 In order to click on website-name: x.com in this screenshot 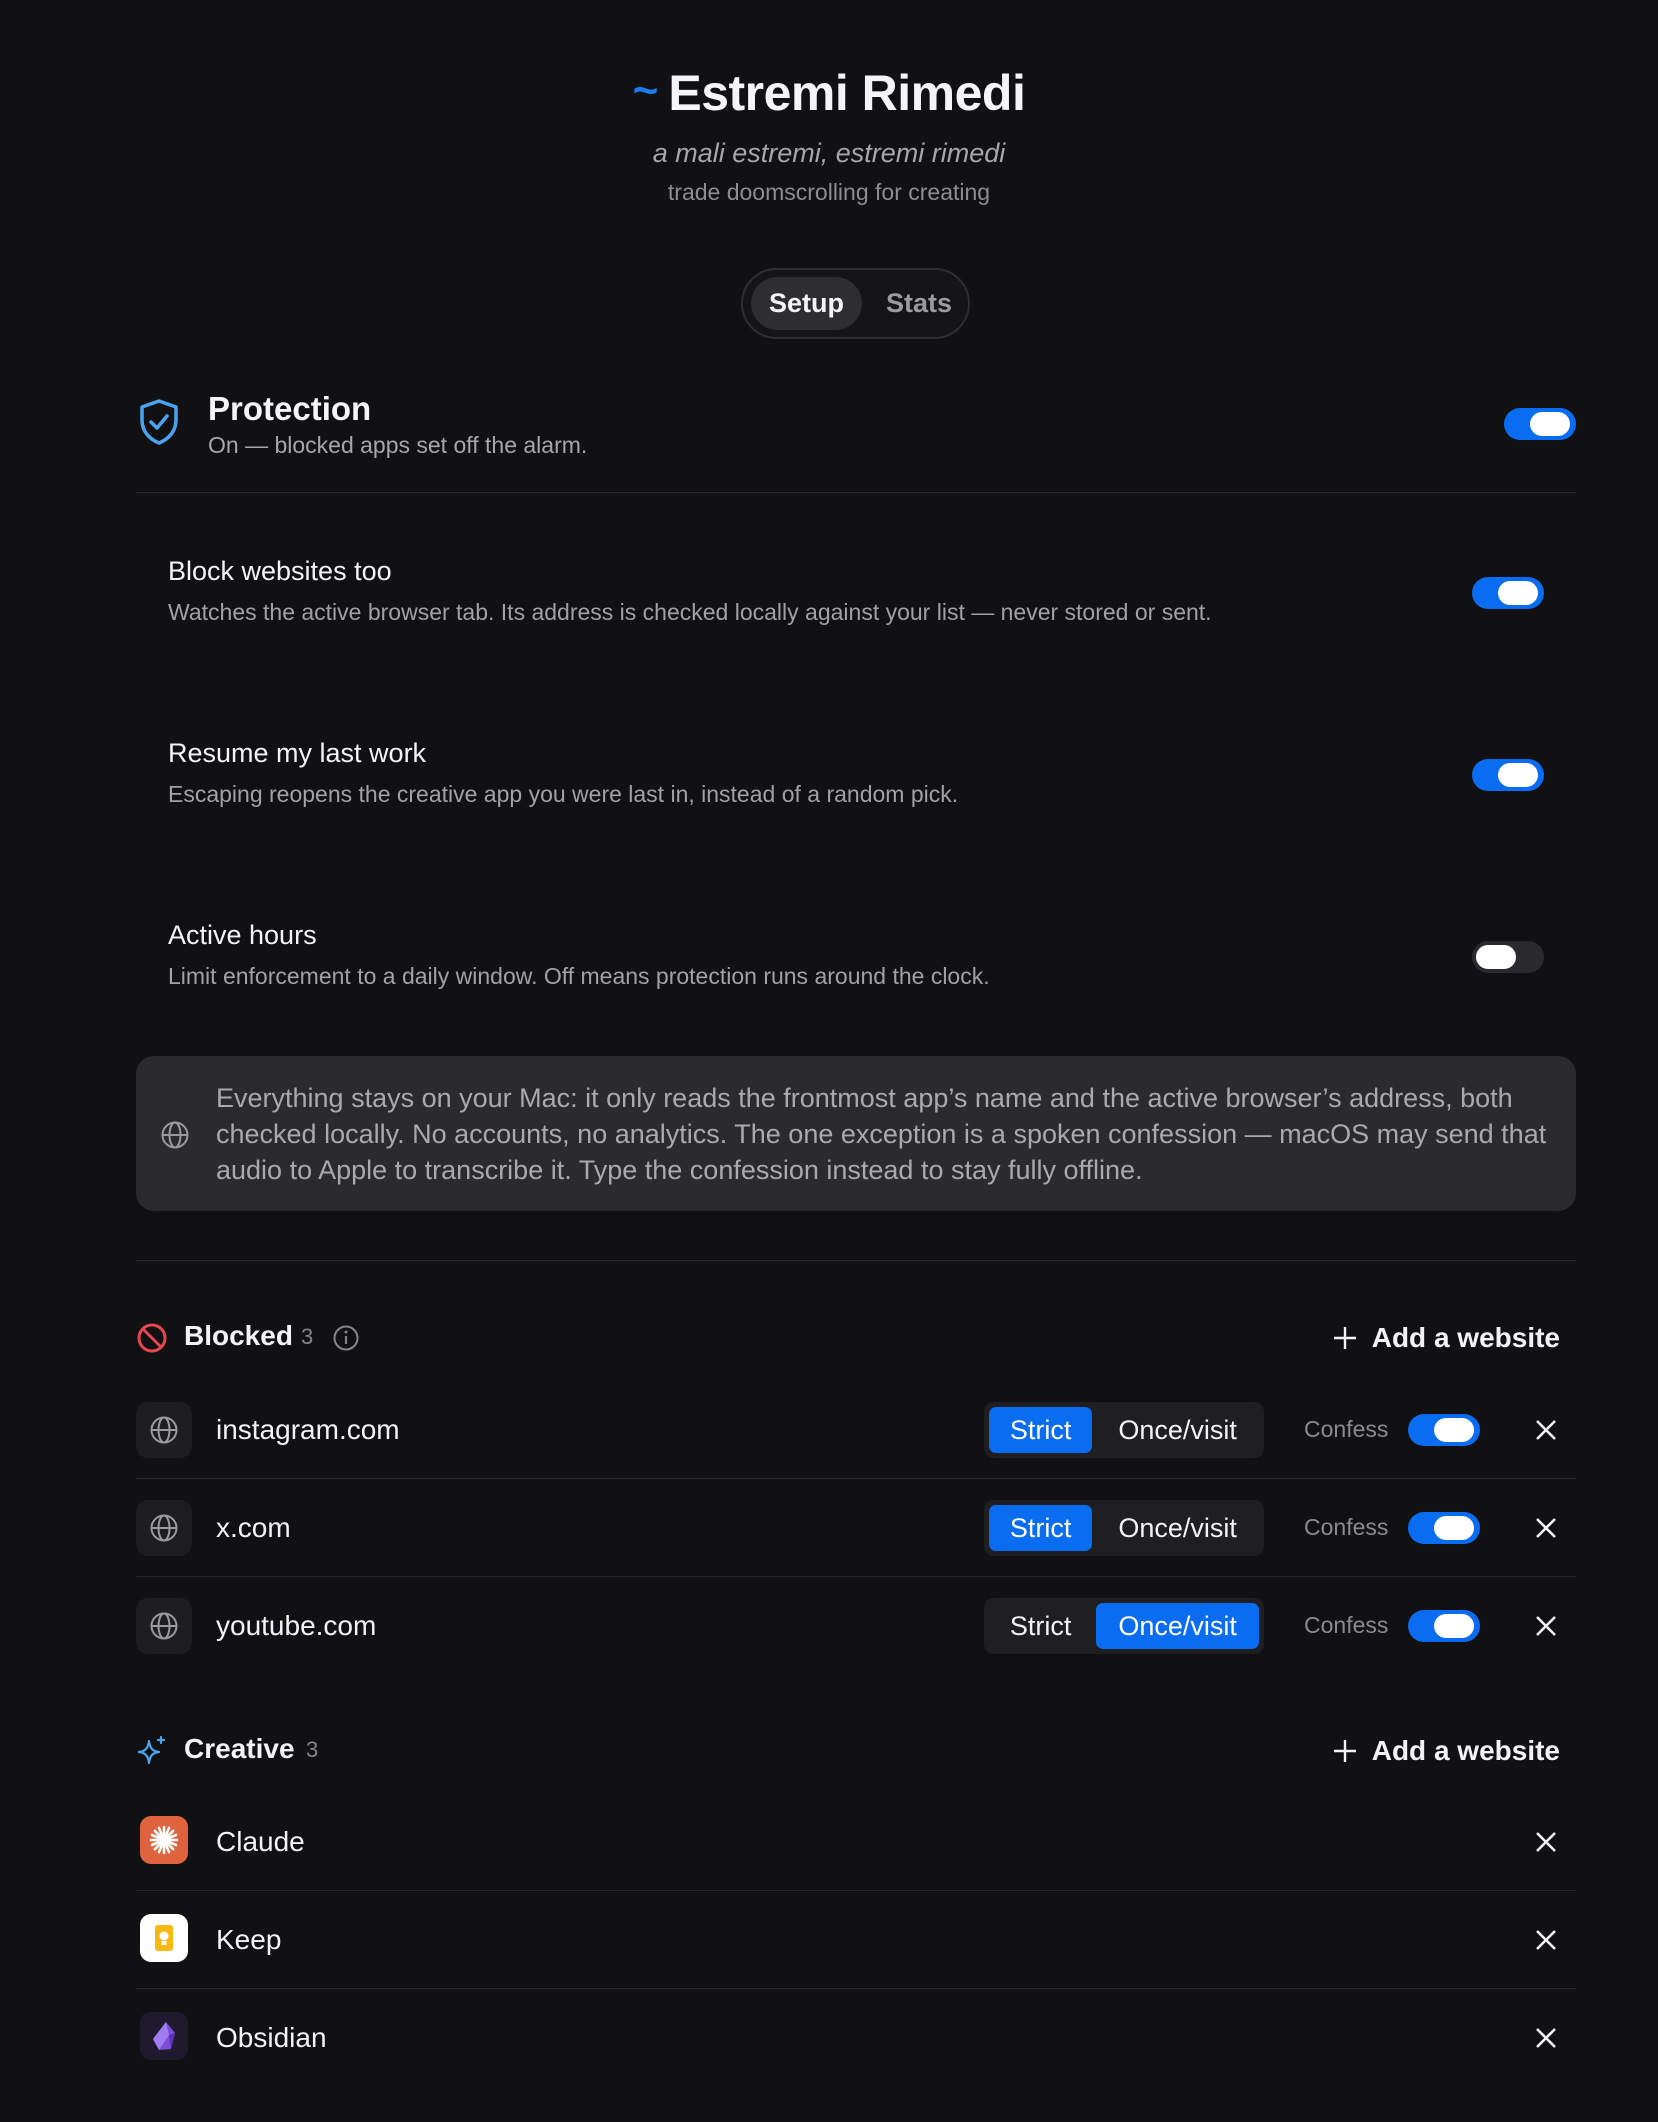, I will do `click(253, 1527)`.